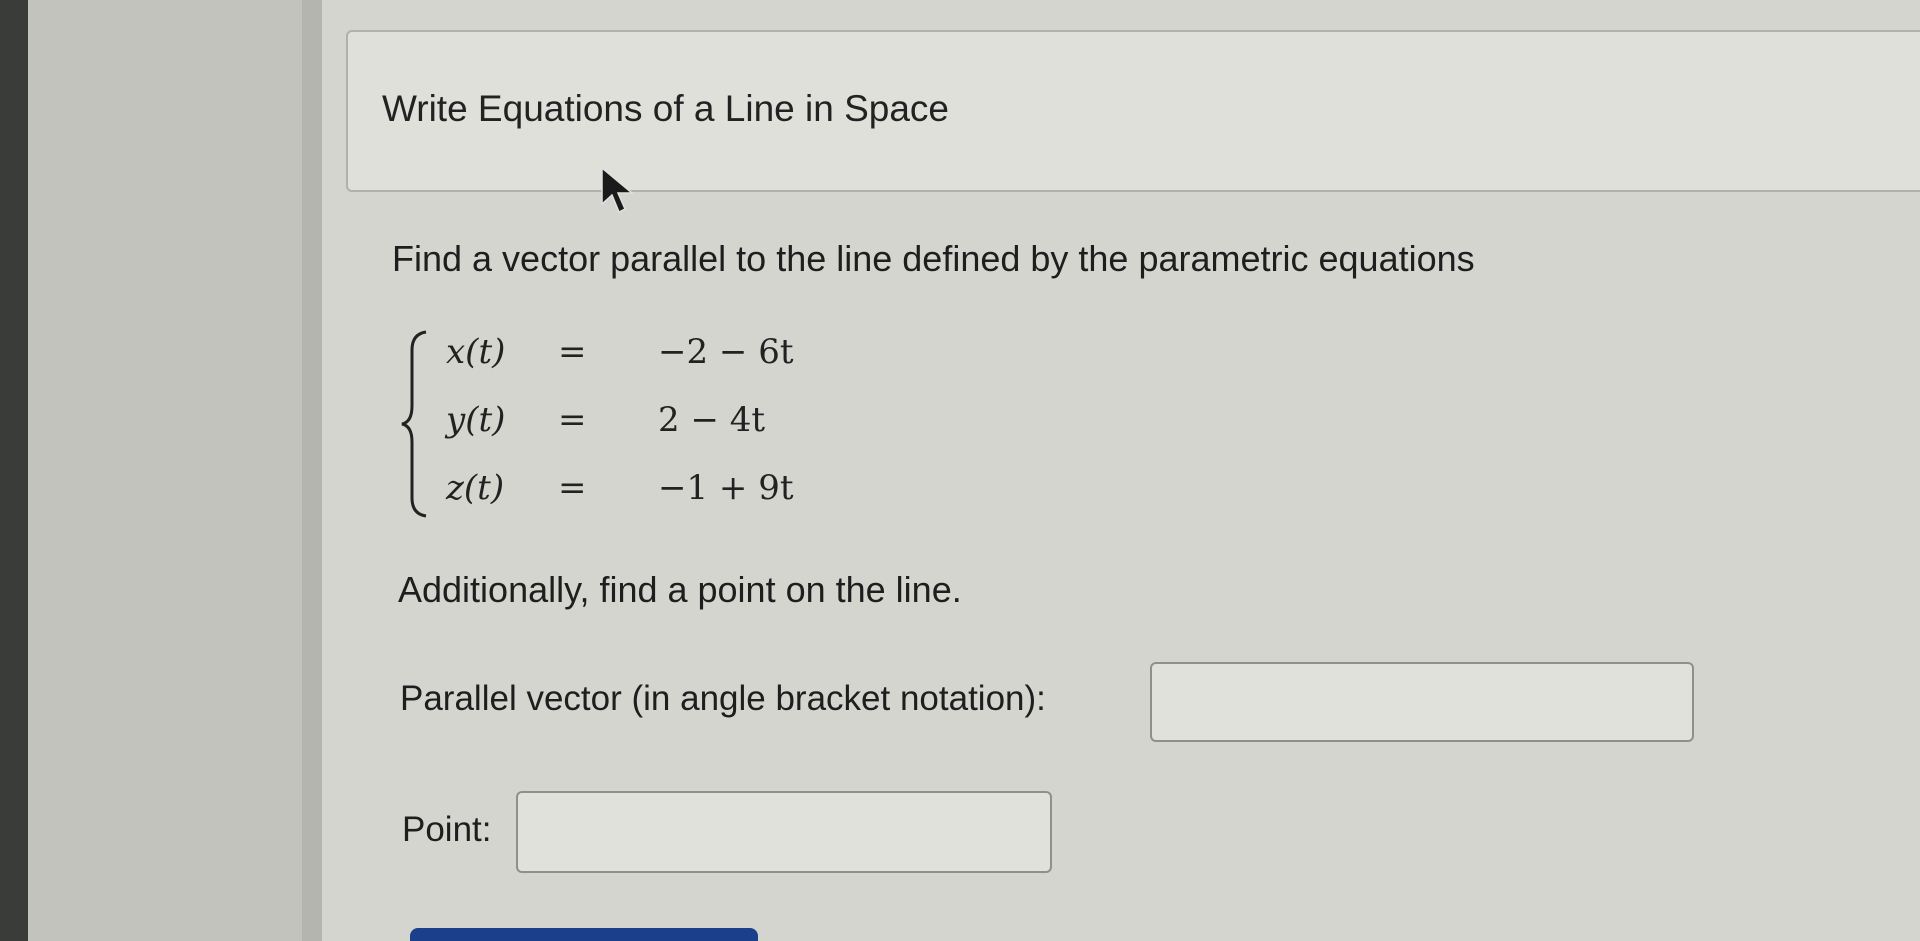 The height and width of the screenshot is (941, 1920). I want to click on equation-lhs: z(t), so click(475, 488).